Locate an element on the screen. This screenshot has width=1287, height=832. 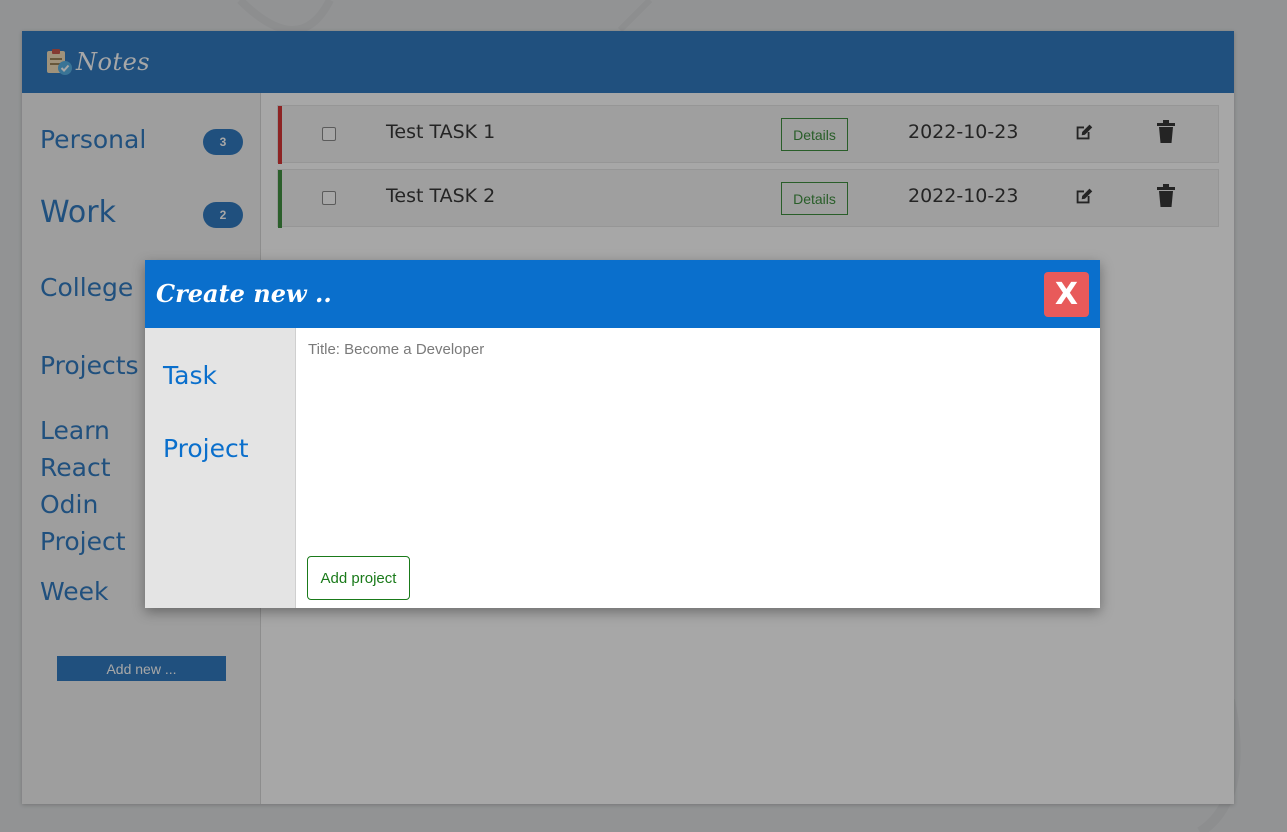
title-input is located at coordinates (688, 349).